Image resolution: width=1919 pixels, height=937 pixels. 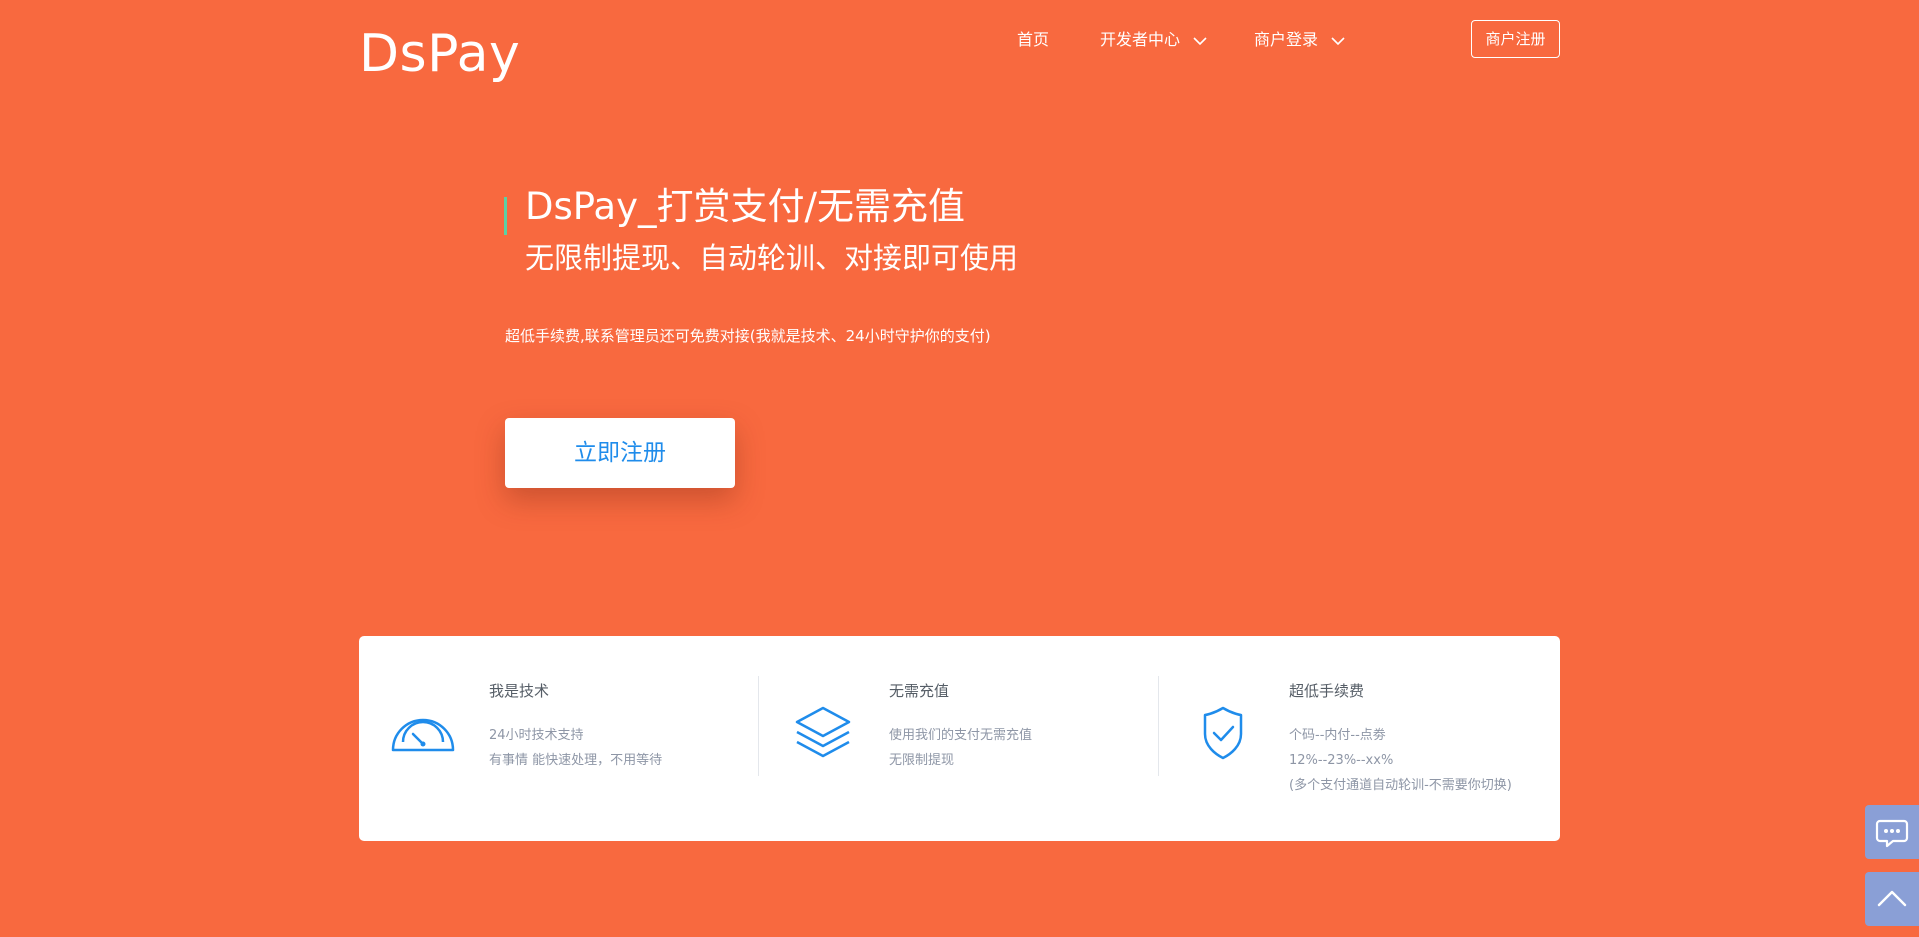 I want to click on feature-line: 使用我们的支付无需充值, so click(x=961, y=735).